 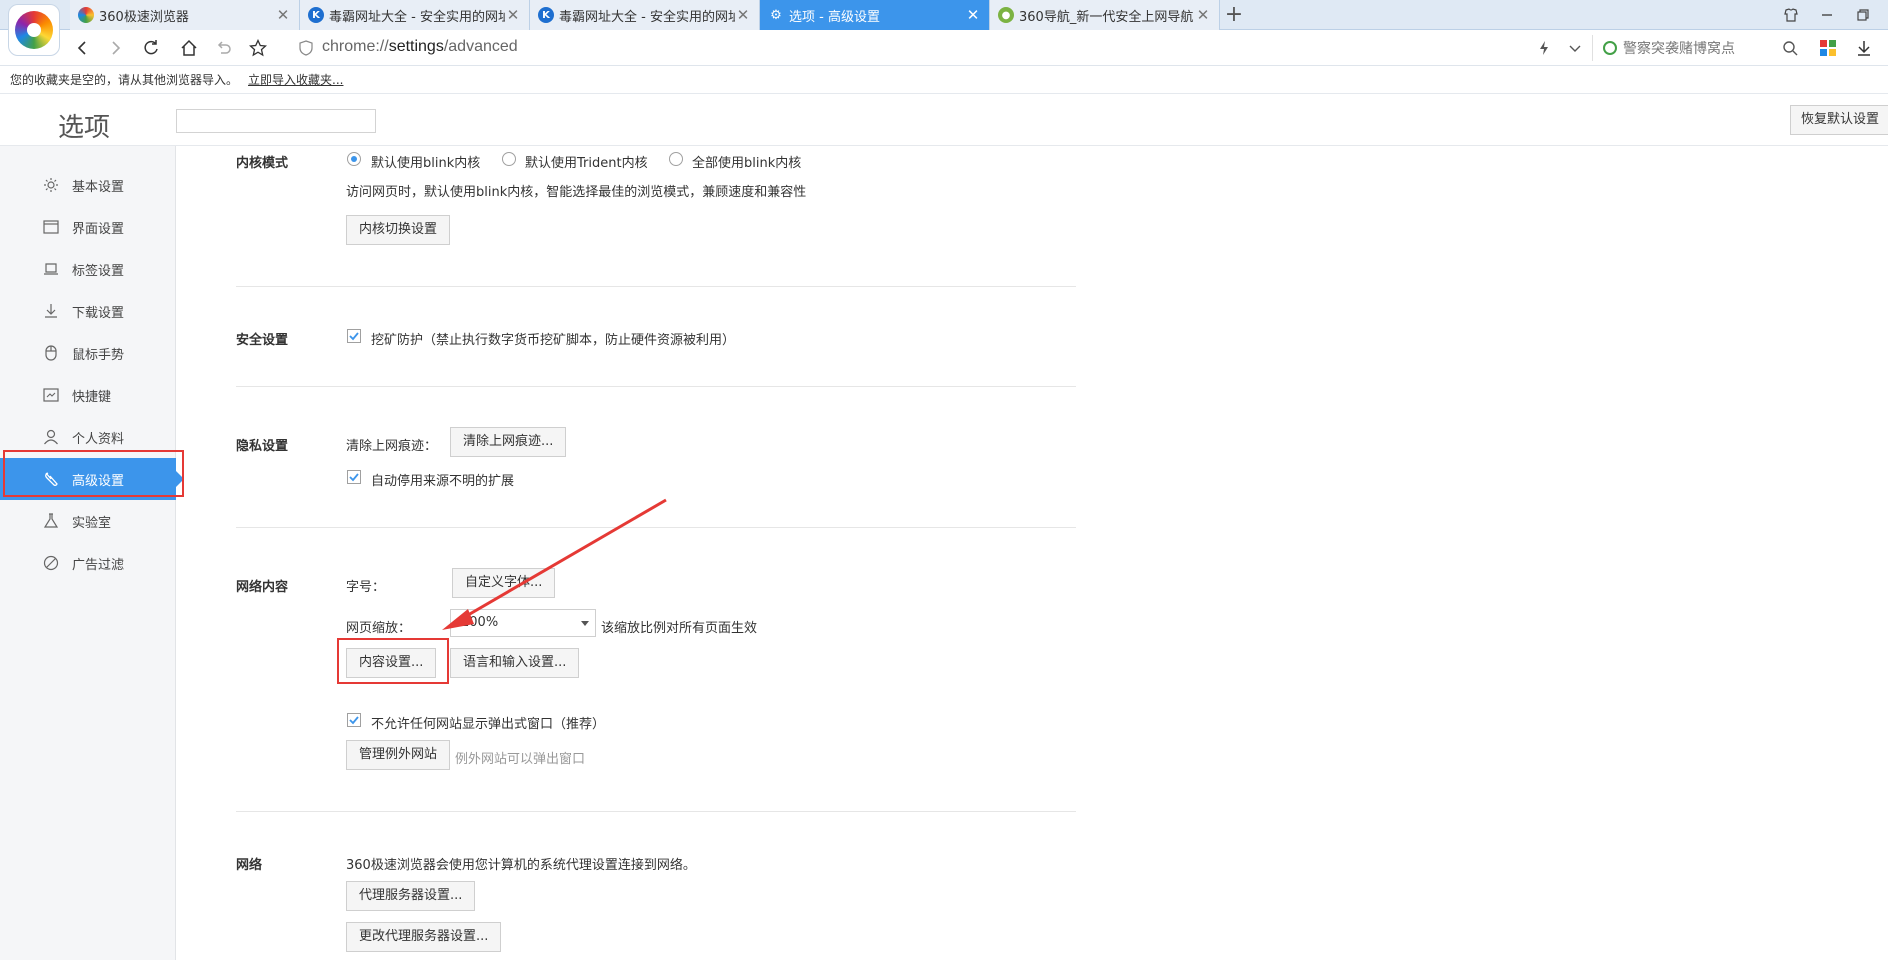 I want to click on sidebar-item-adblock: 广告过滤, so click(x=88, y=563).